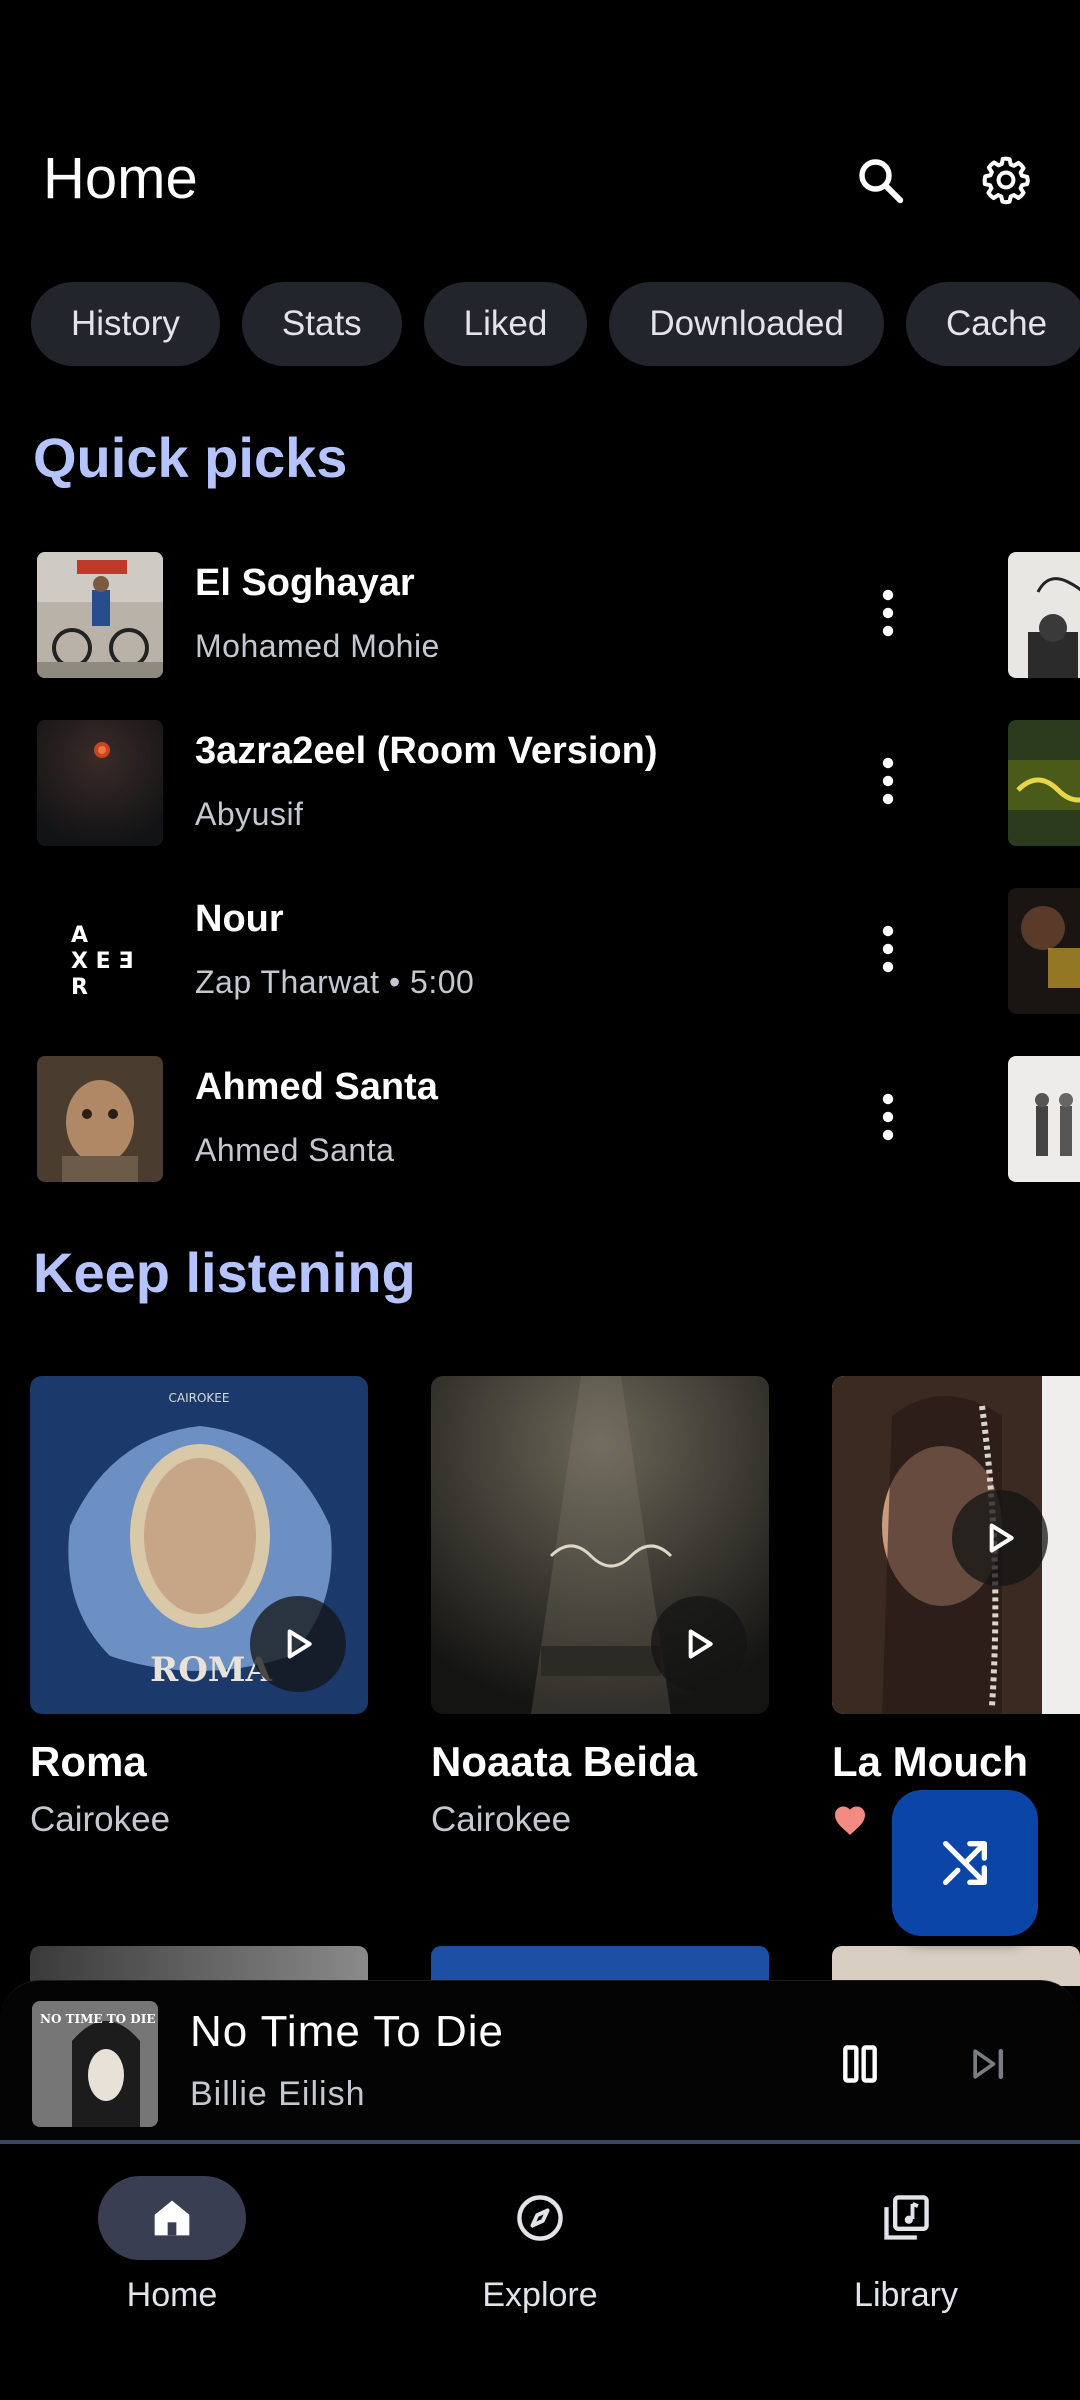  I want to click on playback-progress, so click(540, 2142).